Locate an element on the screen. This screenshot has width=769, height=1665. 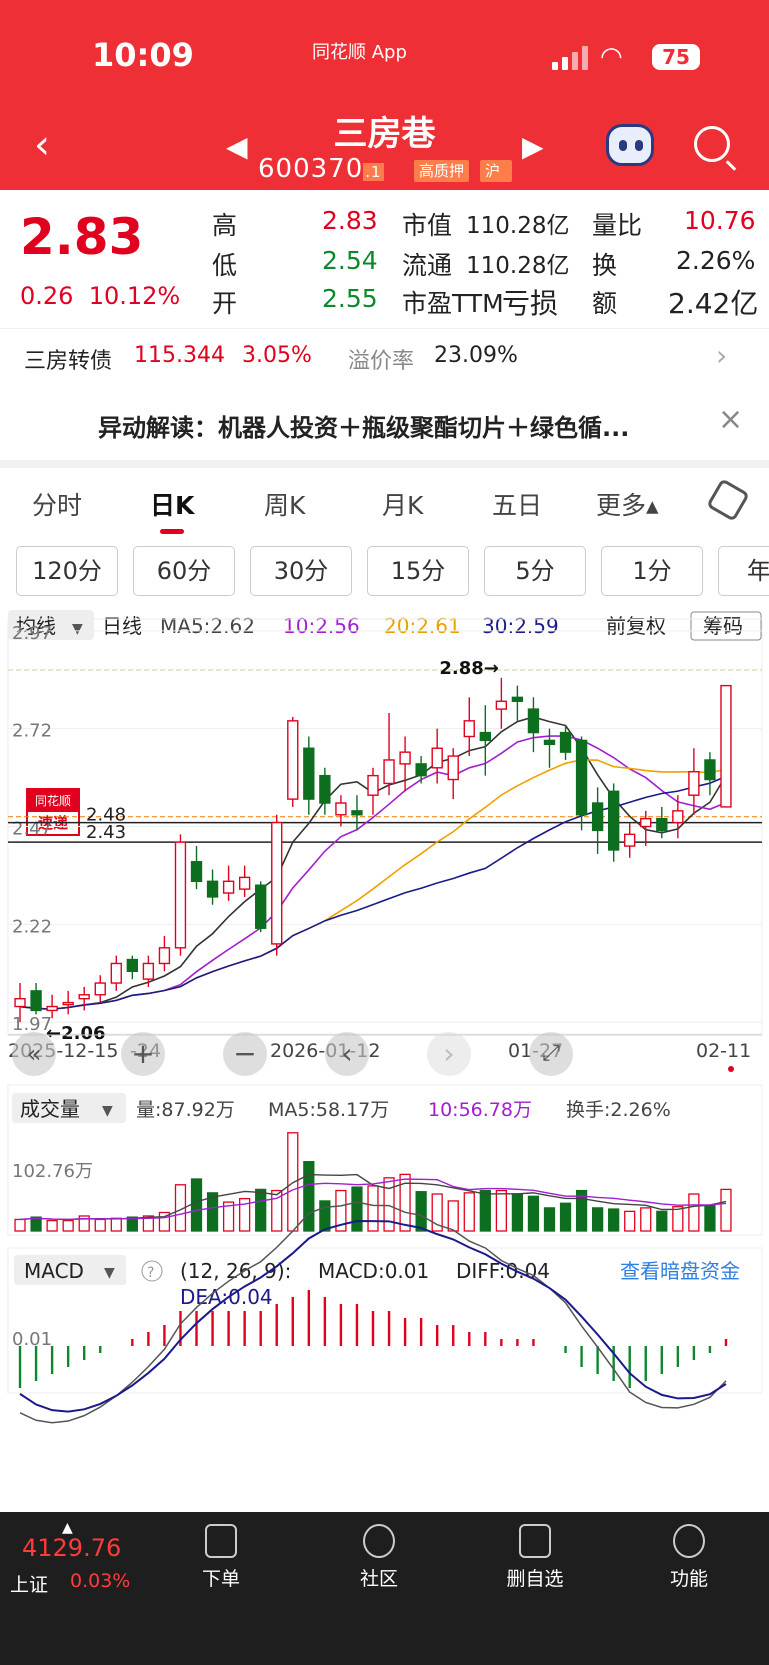
bond-pct: 3.05% is located at coordinates (277, 355).